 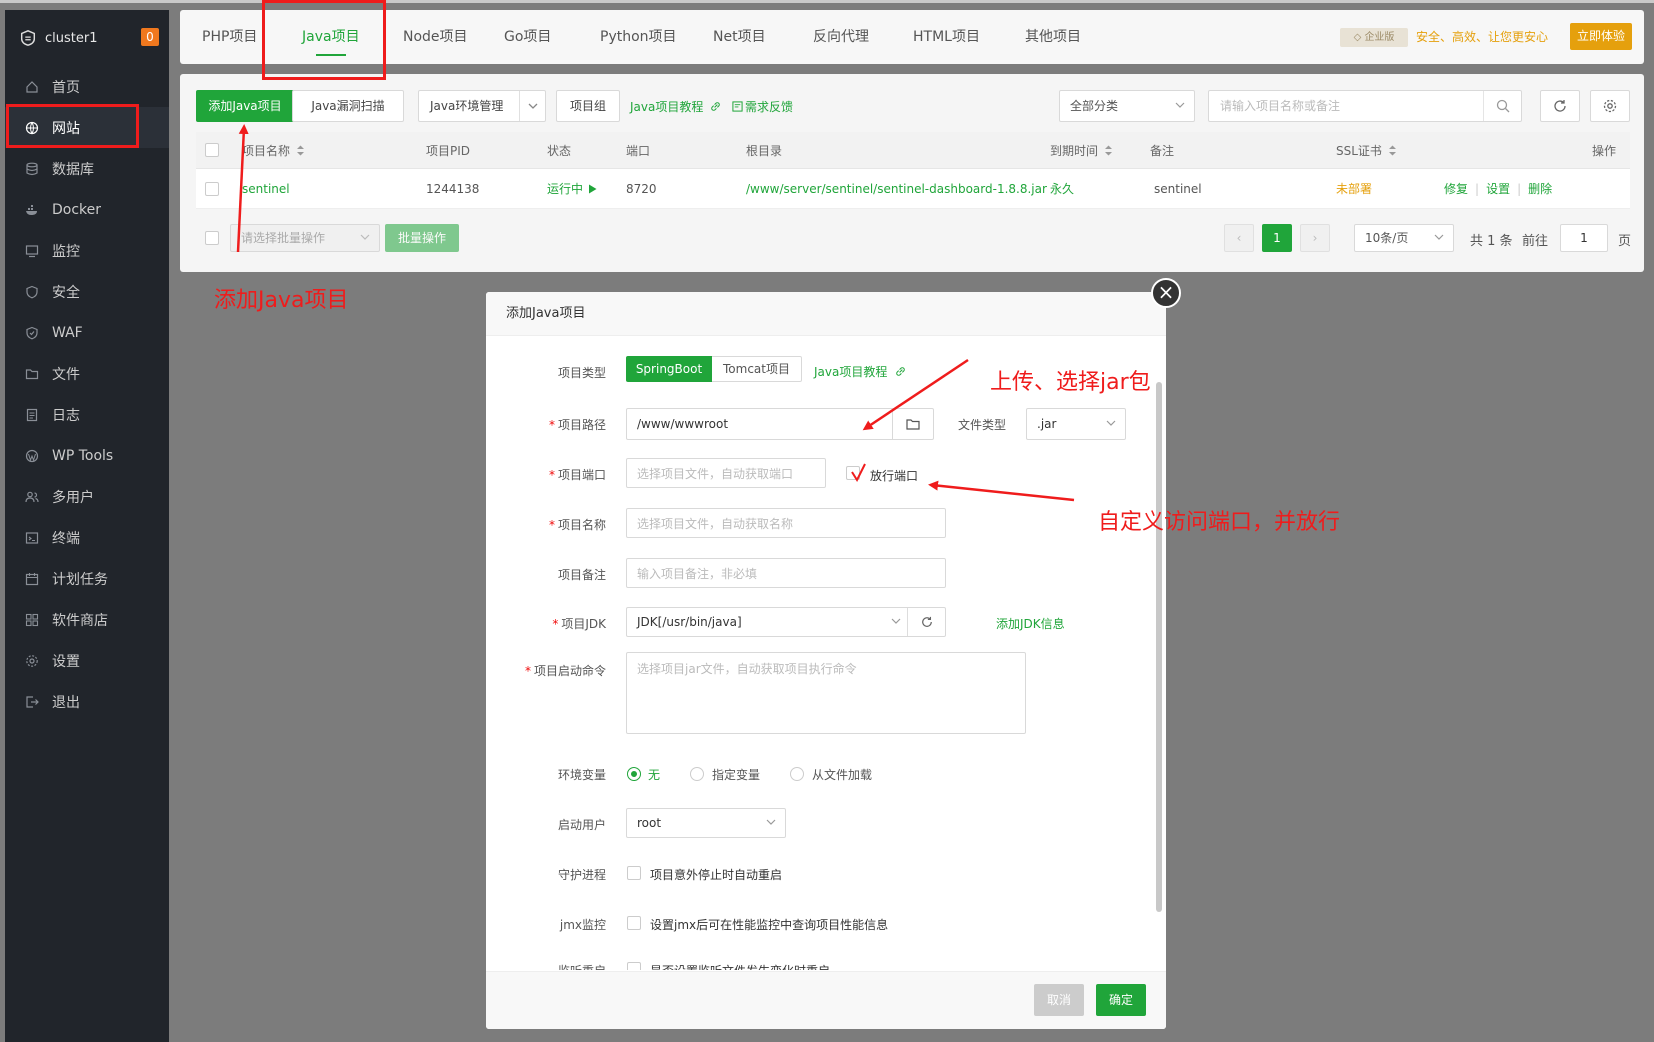 What do you see at coordinates (229, 37) in the screenshot?
I see `tab-1: PHP项目` at bounding box center [229, 37].